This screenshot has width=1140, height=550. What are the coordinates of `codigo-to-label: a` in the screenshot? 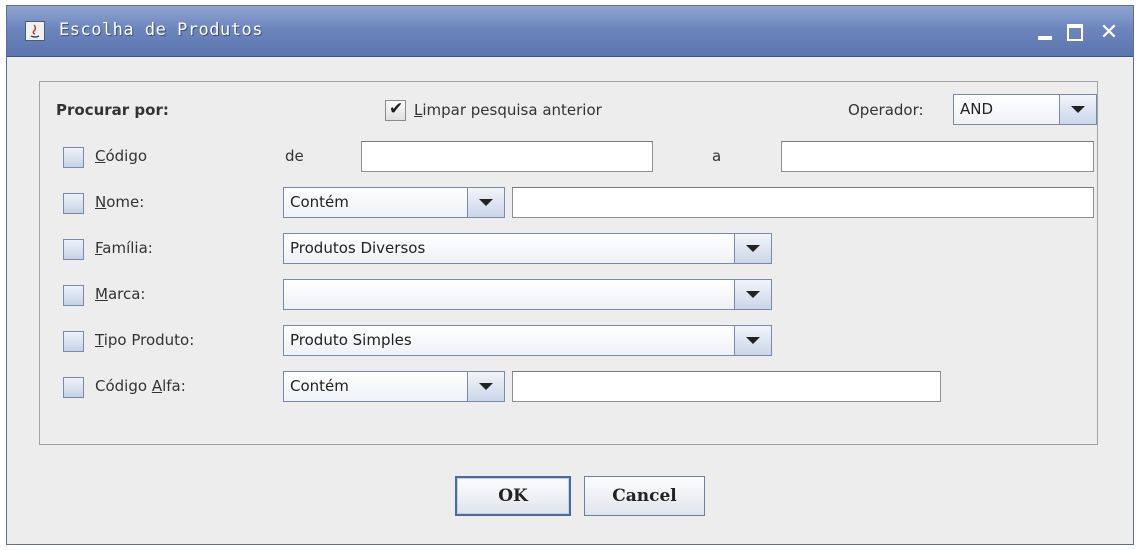 It's located at (717, 156).